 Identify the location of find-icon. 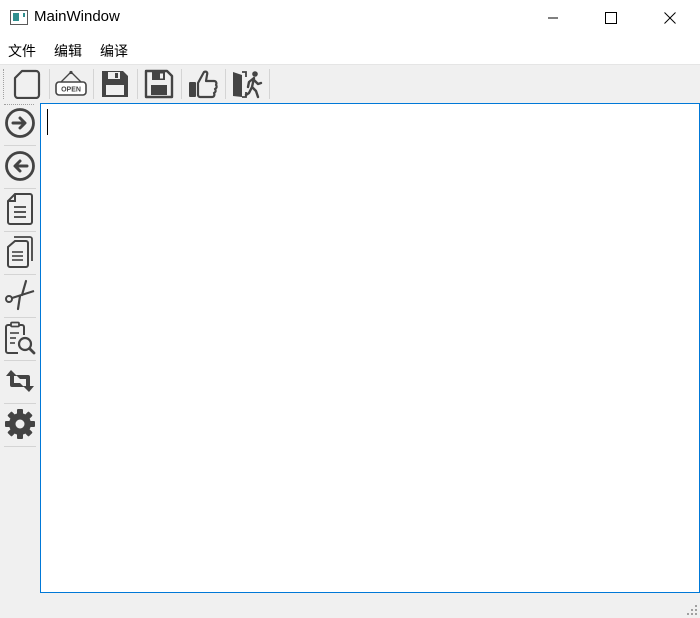
(20, 338).